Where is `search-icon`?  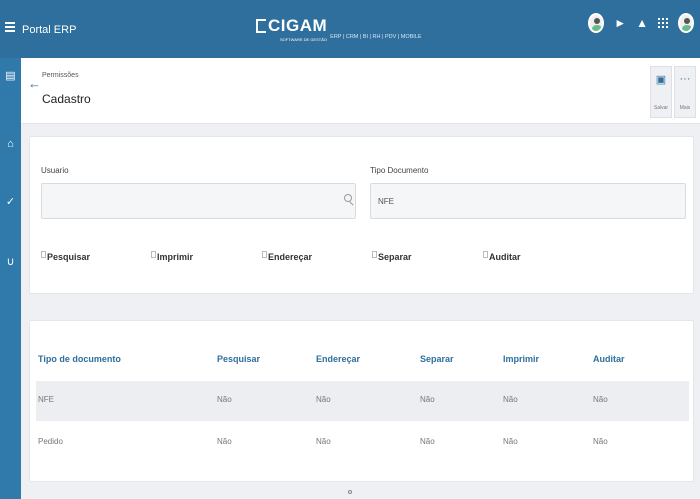 search-icon is located at coordinates (349, 200).